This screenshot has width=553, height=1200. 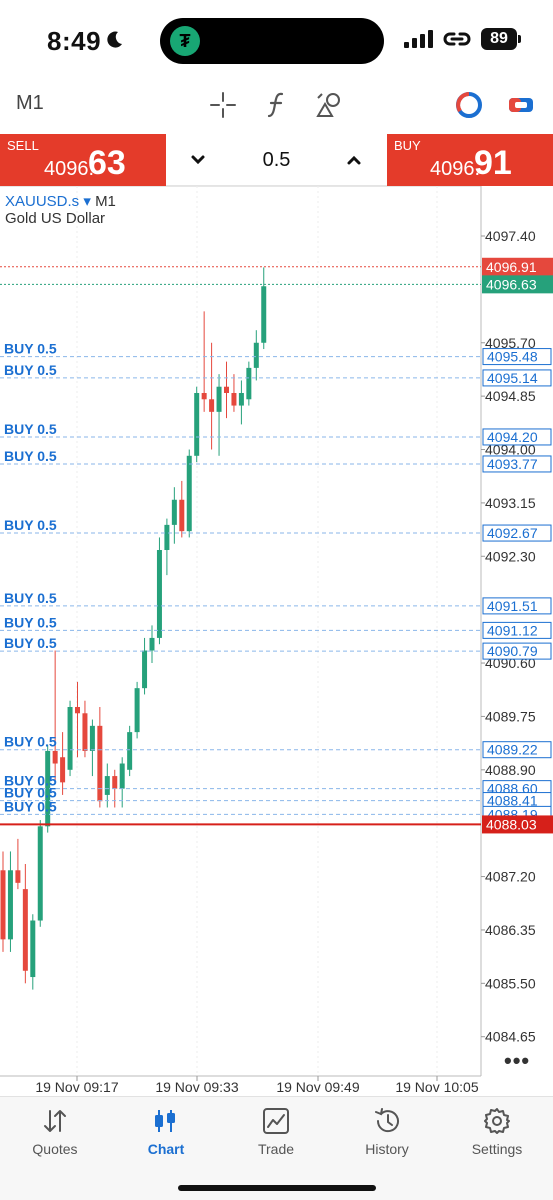 What do you see at coordinates (387, 1137) in the screenshot?
I see `nav-history: History` at bounding box center [387, 1137].